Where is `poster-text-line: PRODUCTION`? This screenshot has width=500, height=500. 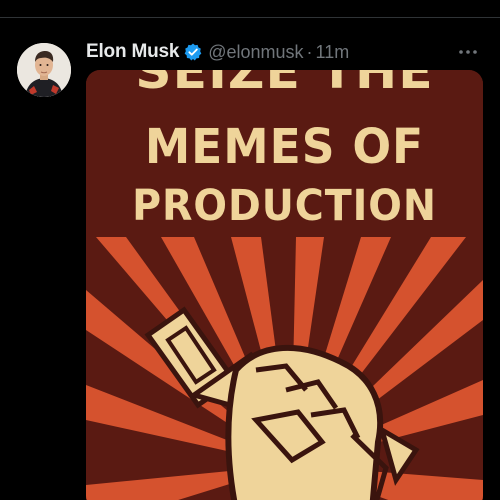
poster-text-line: PRODUCTION is located at coordinates (284, 206).